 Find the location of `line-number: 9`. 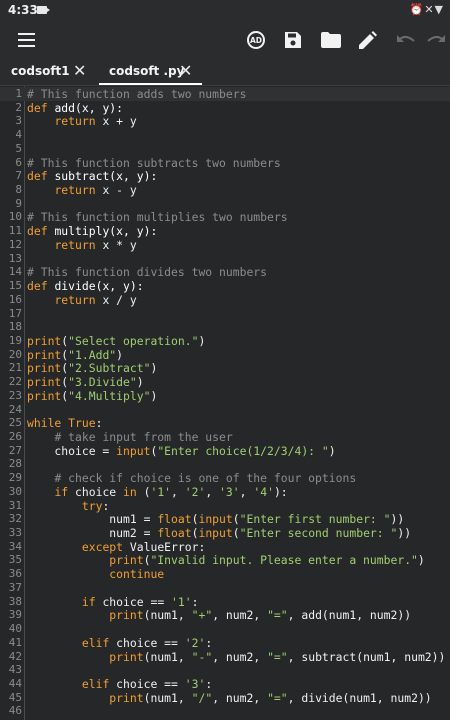

line-number: 9 is located at coordinates (18, 203).